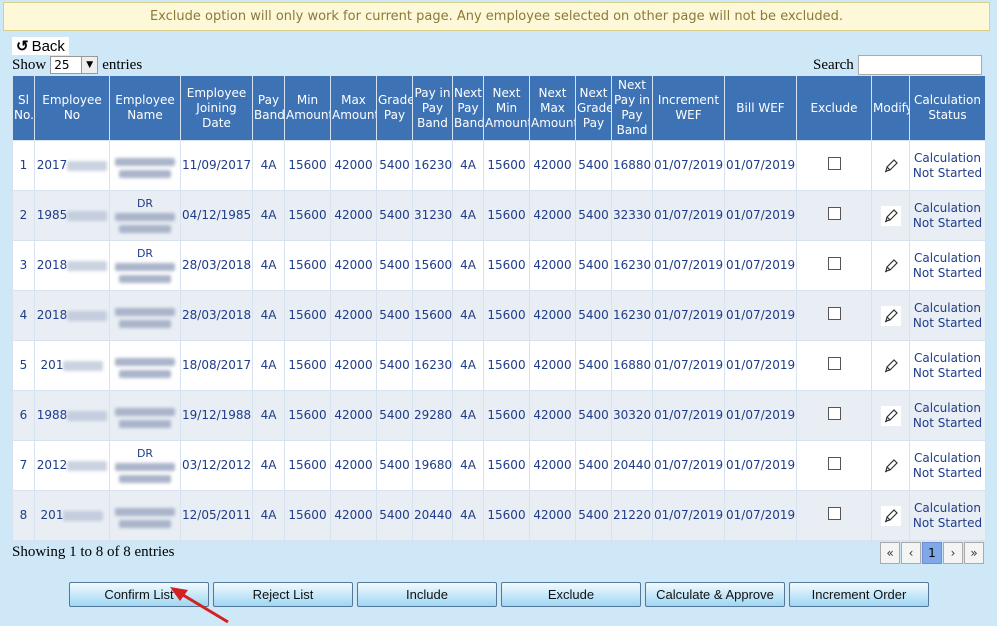 This screenshot has width=997, height=626. What do you see at coordinates (216, 108) in the screenshot?
I see `col-header-joining-date: Employee Joining Date` at bounding box center [216, 108].